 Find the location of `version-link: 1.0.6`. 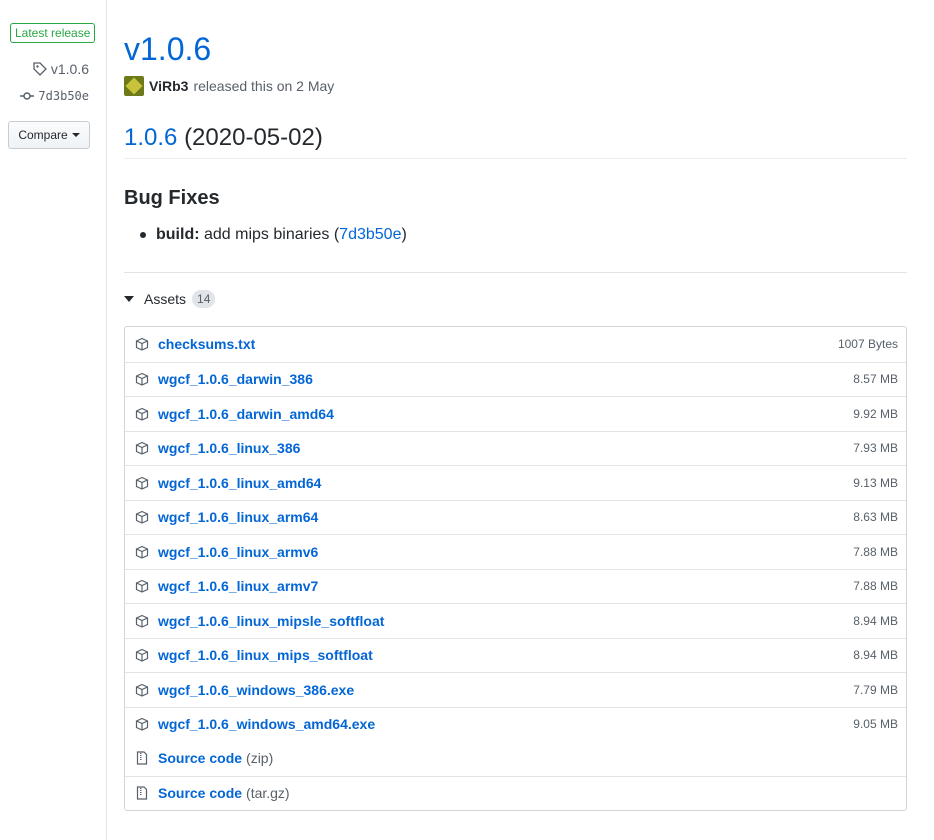

version-link: 1.0.6 is located at coordinates (150, 137).